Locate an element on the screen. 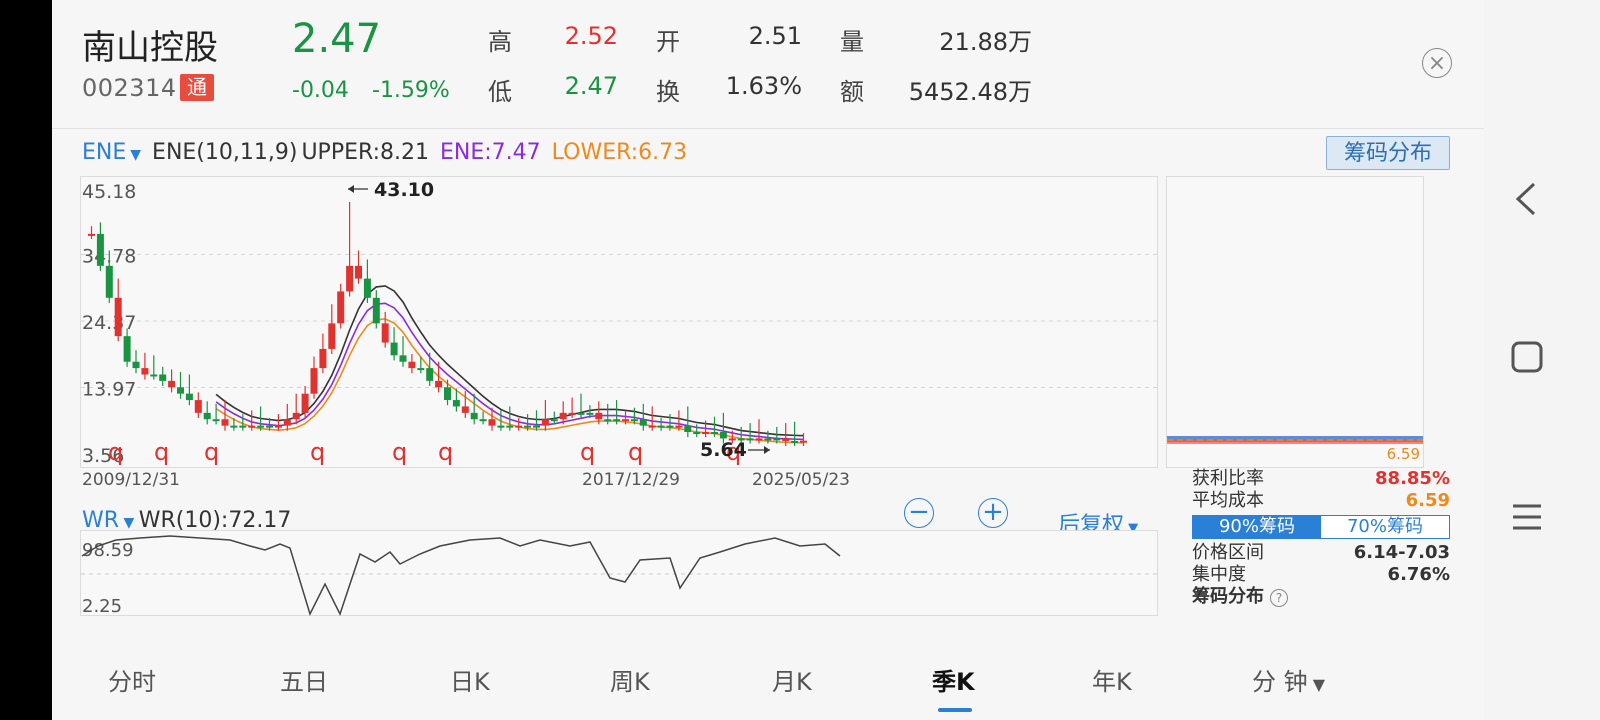 The height and width of the screenshot is (720, 1600). concentration-value: 6.76% is located at coordinates (1418, 574).